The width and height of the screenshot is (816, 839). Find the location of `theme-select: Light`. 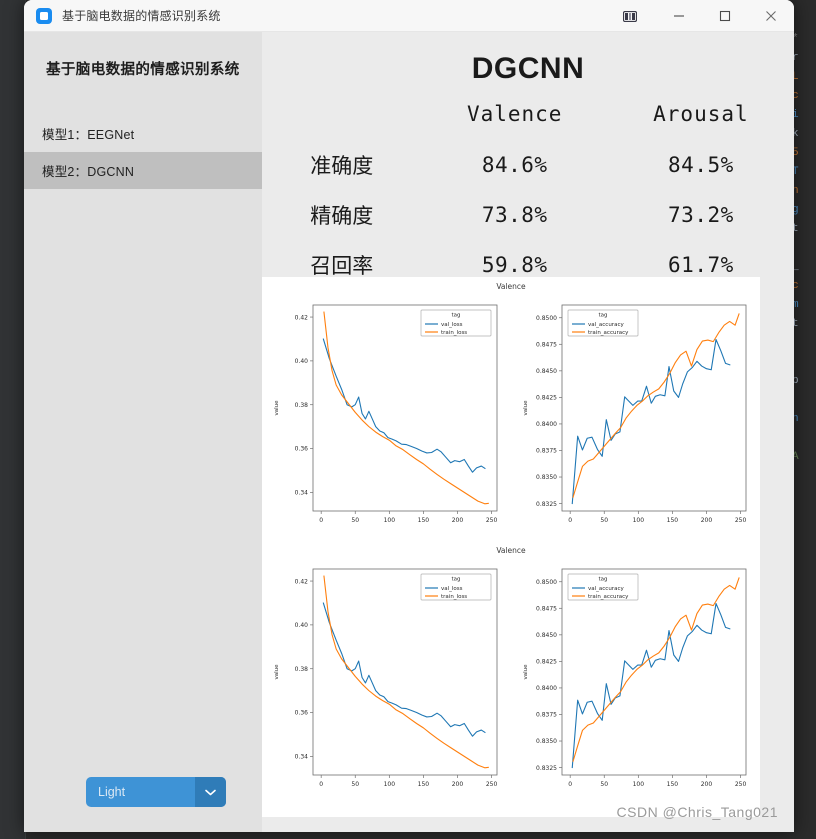

theme-select: Light is located at coordinates (156, 792).